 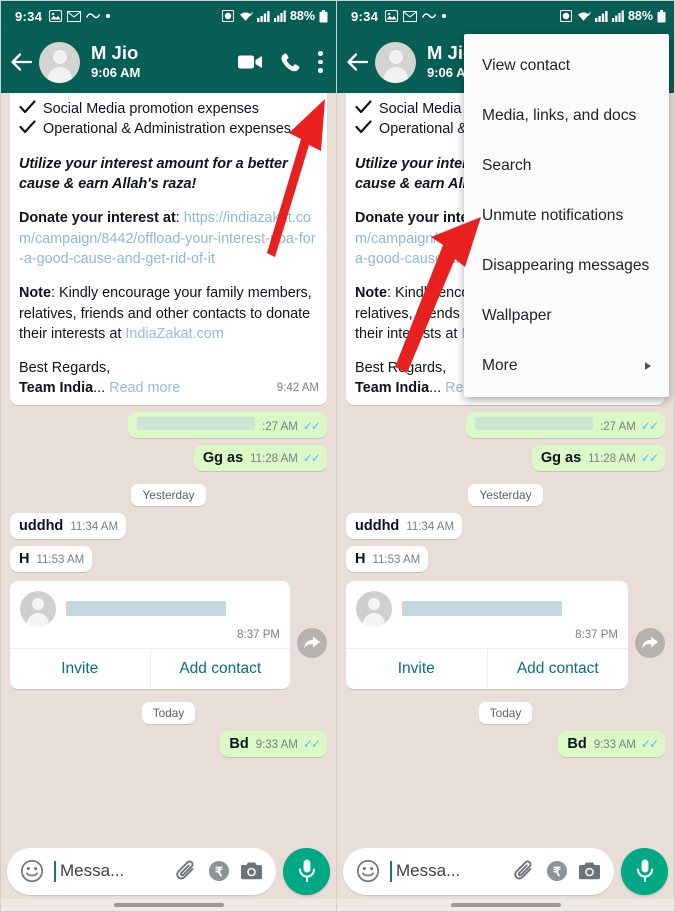 I want to click on message-text: uddhd, so click(x=377, y=525).